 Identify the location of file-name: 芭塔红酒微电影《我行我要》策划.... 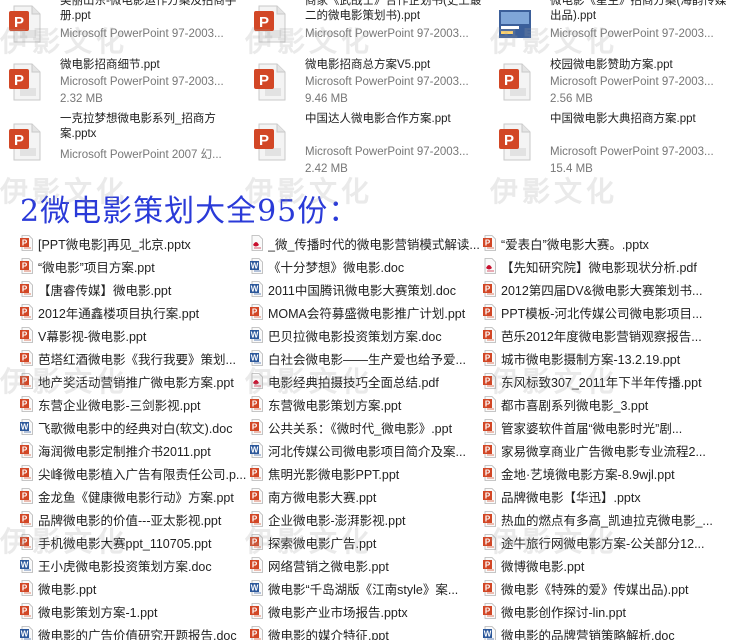
(137, 359).